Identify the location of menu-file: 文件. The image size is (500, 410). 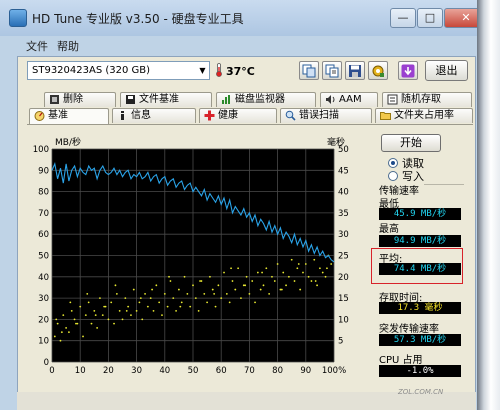
(37, 46).